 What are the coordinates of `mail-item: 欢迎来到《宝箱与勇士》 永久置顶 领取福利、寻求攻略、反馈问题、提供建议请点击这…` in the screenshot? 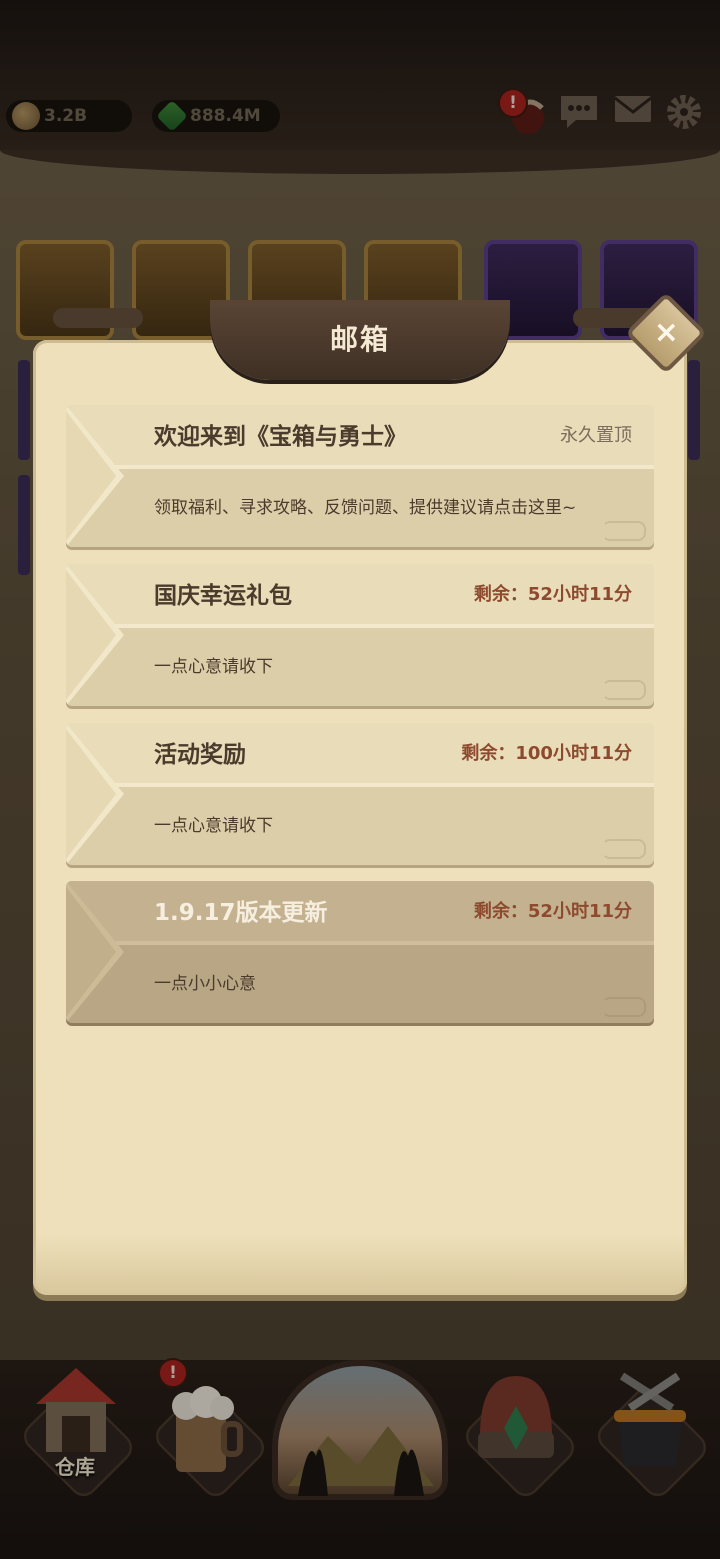 It's located at (360, 476).